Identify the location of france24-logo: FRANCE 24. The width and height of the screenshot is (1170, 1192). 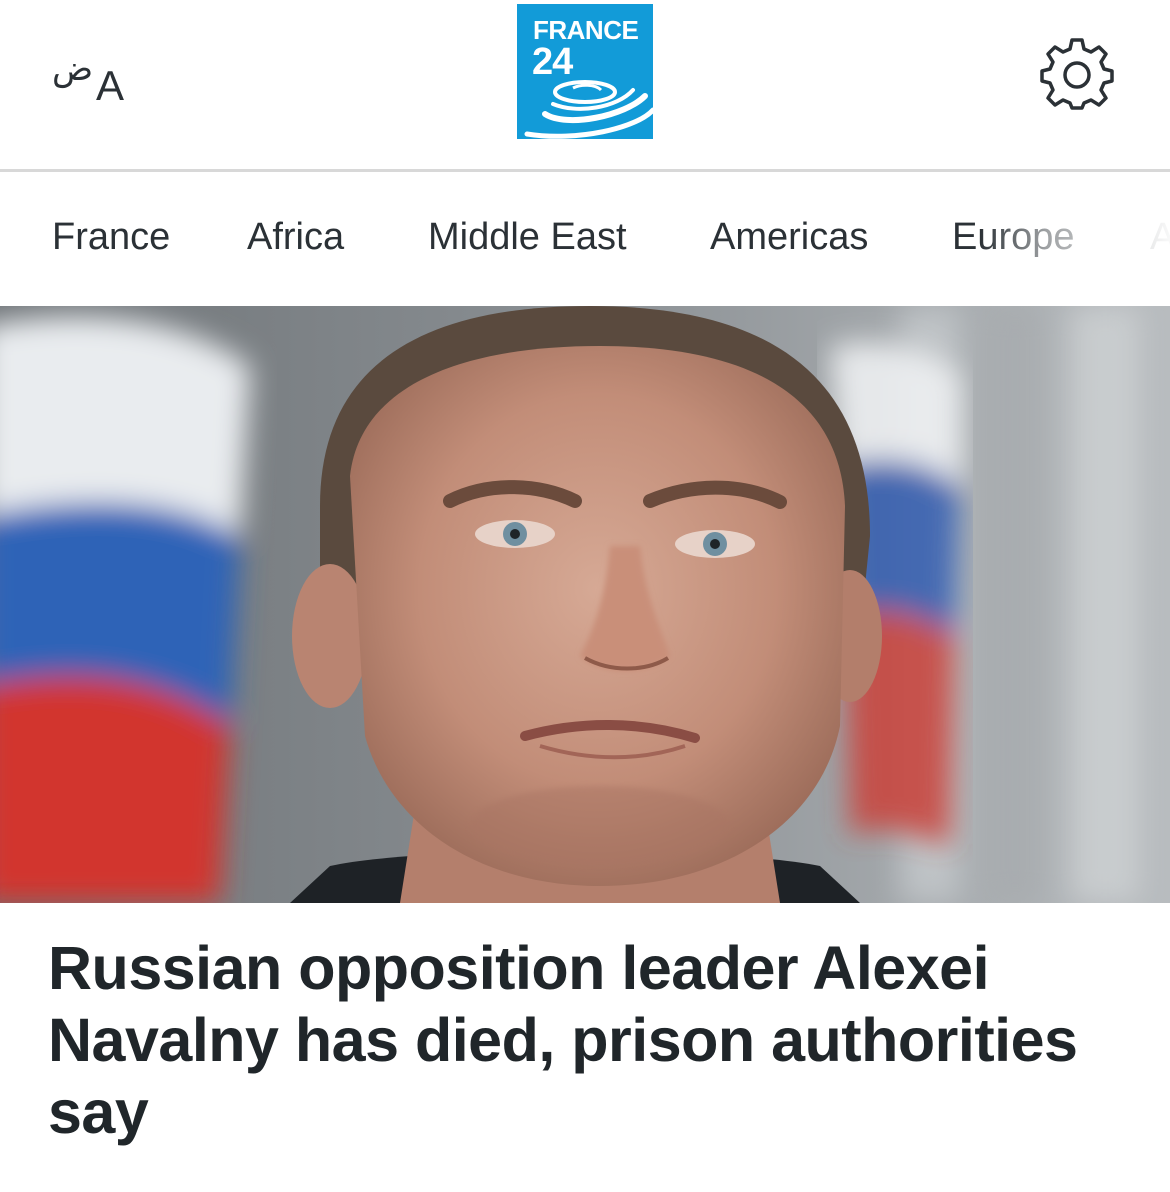
(585, 71).